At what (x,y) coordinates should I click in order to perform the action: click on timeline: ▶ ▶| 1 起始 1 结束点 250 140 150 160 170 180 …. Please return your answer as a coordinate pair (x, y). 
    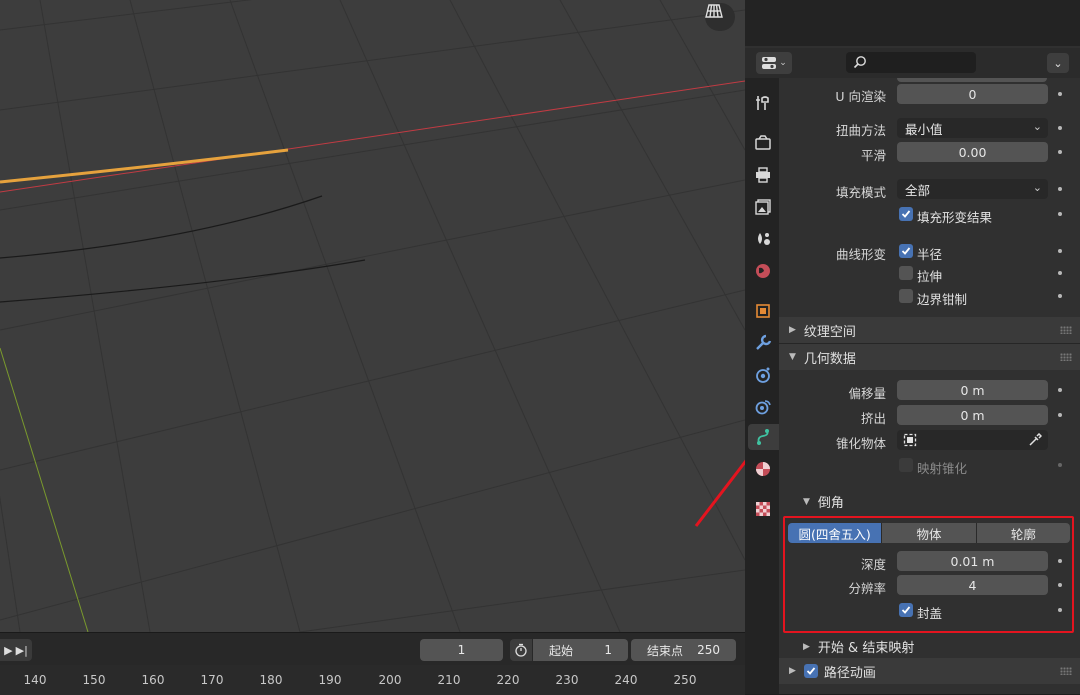
    Looking at the image, I should click on (372, 663).